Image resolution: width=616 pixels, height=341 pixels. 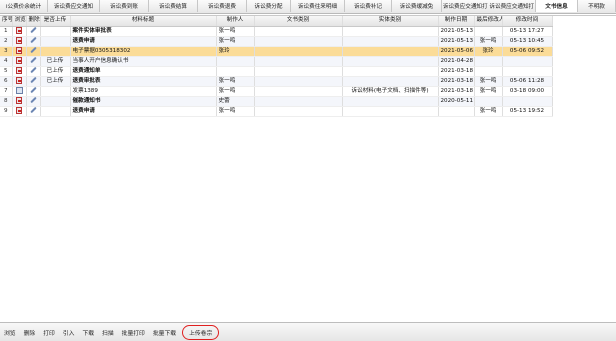 What do you see at coordinates (456, 101) in the screenshot?
I see `date: 2020-05-11` at bounding box center [456, 101].